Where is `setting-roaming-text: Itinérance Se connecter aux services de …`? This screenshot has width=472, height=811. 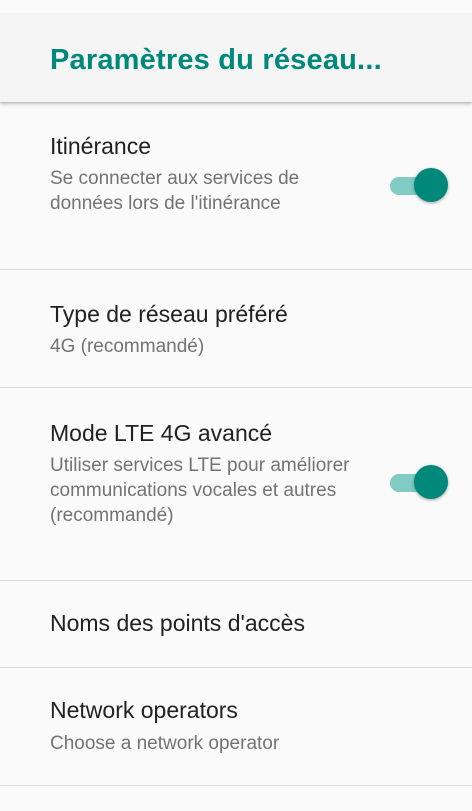
setting-roaming-text: Itinérance Se connecter aux services de … is located at coordinates (200, 174).